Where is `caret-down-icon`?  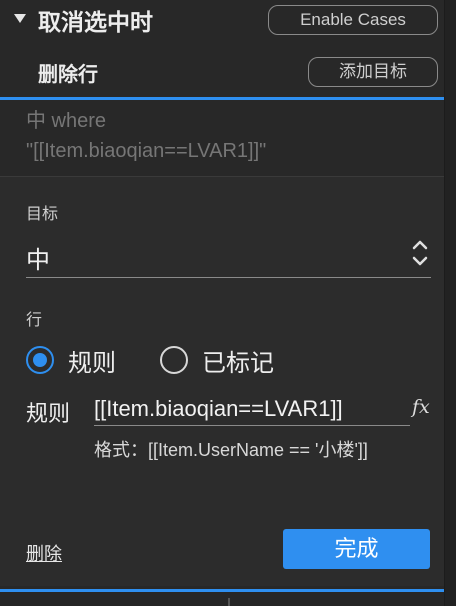 caret-down-icon is located at coordinates (20, 18).